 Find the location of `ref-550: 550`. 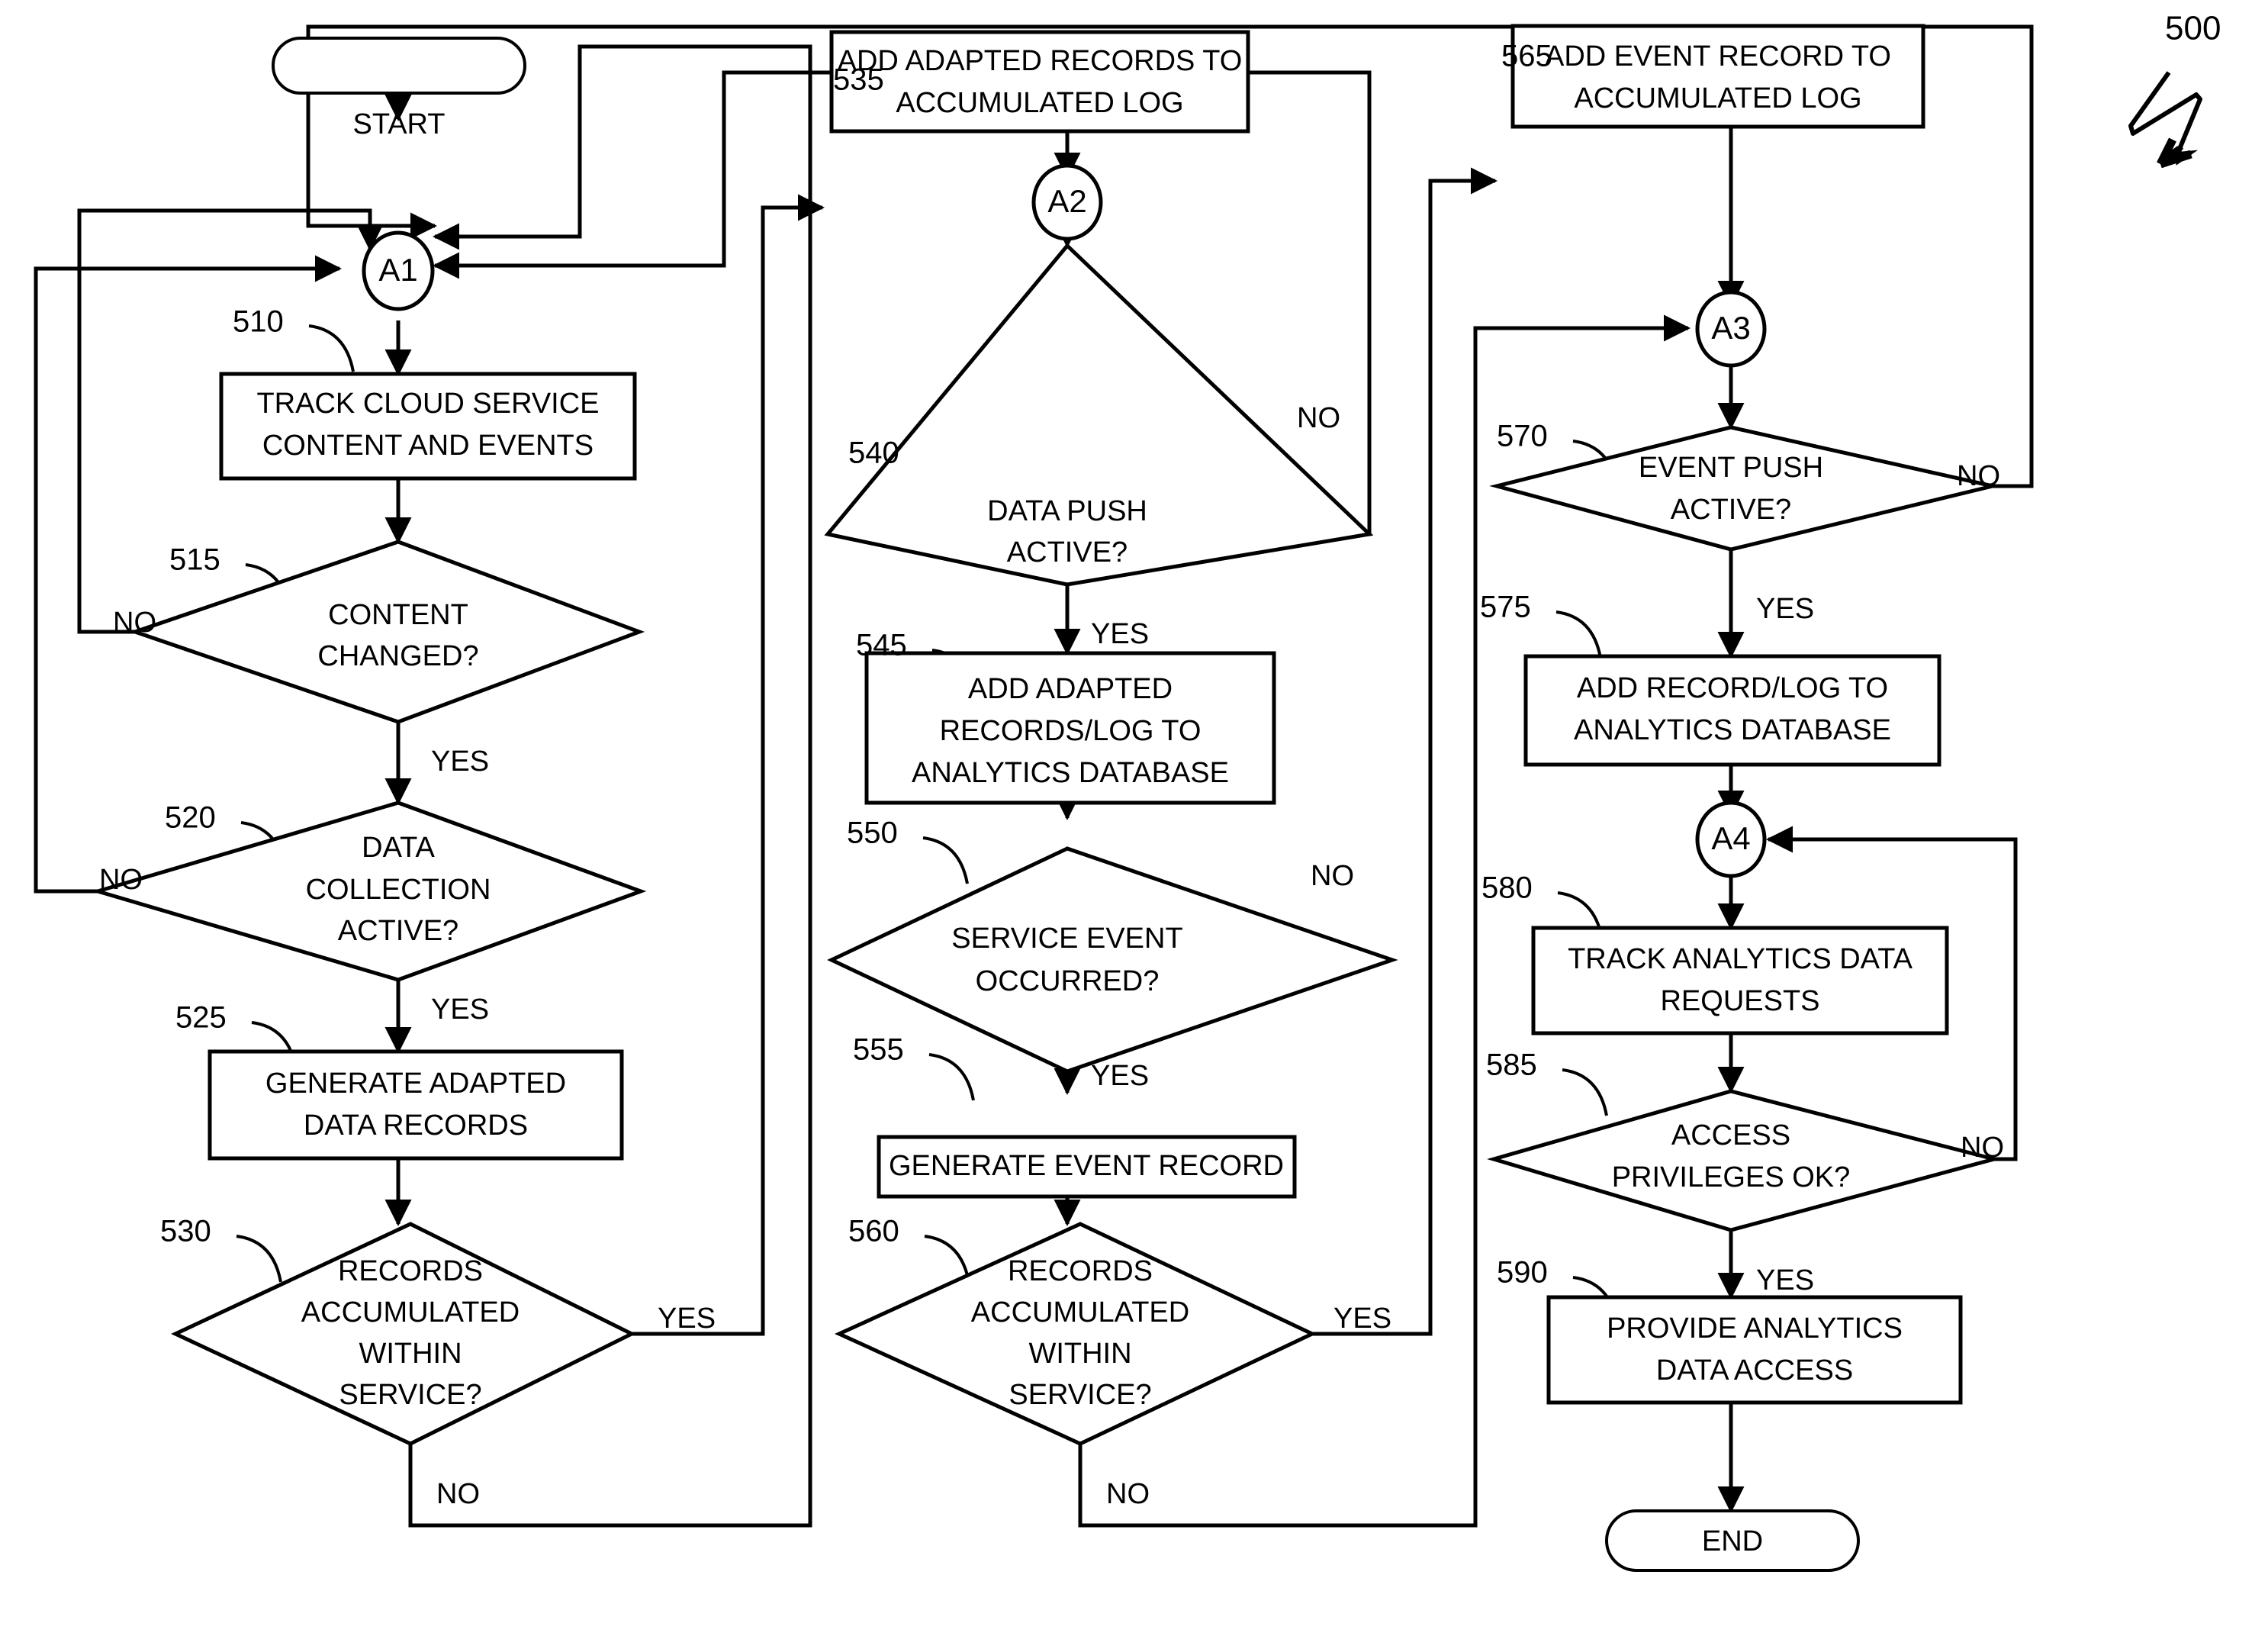

ref-550: 550 is located at coordinates (873, 833).